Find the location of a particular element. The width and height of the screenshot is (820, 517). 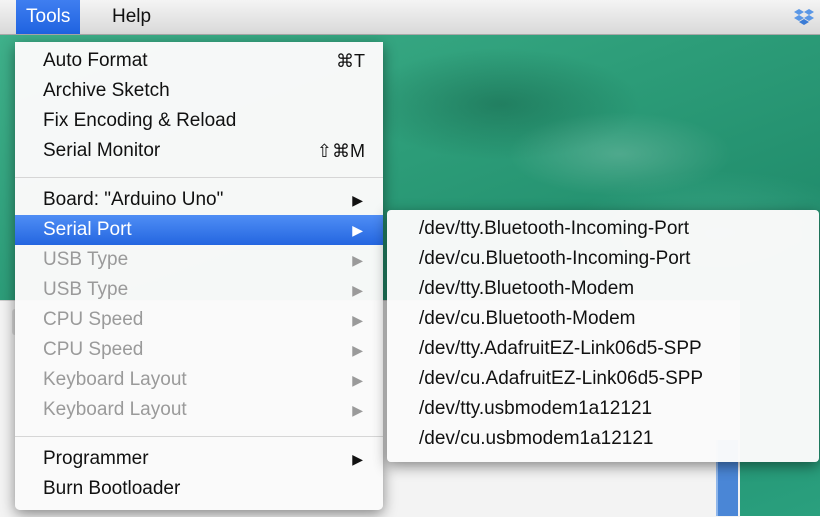

menu-item-label: Burn Bootloader is located at coordinates (112, 488).